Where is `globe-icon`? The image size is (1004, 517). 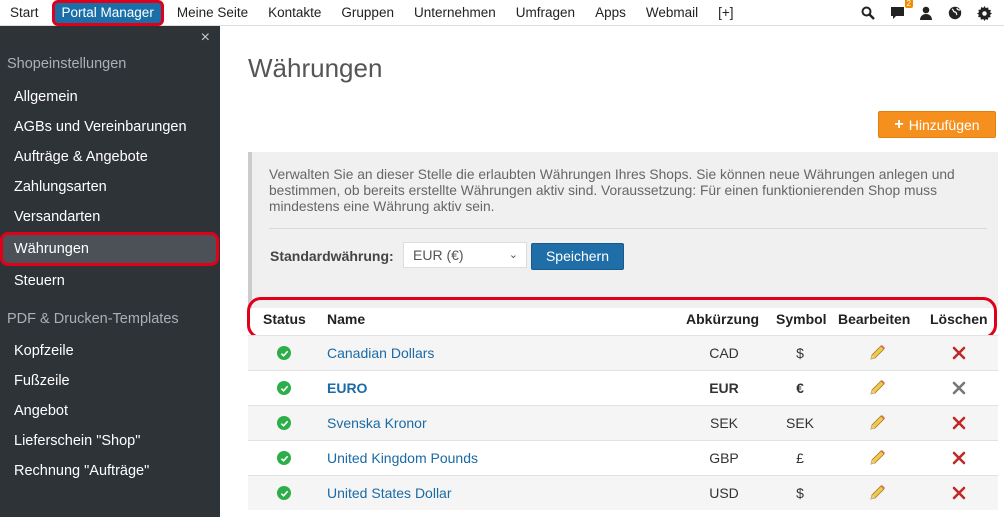 globe-icon is located at coordinates (955, 13).